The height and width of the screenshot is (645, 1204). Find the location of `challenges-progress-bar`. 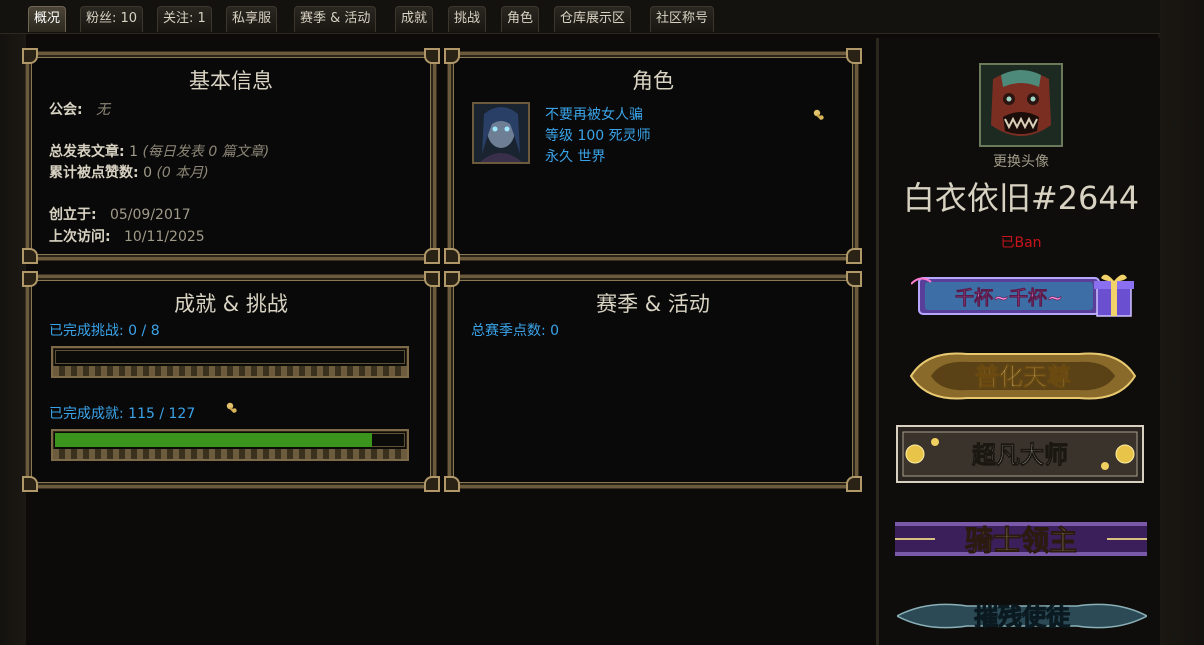

challenges-progress-bar is located at coordinates (230, 362).